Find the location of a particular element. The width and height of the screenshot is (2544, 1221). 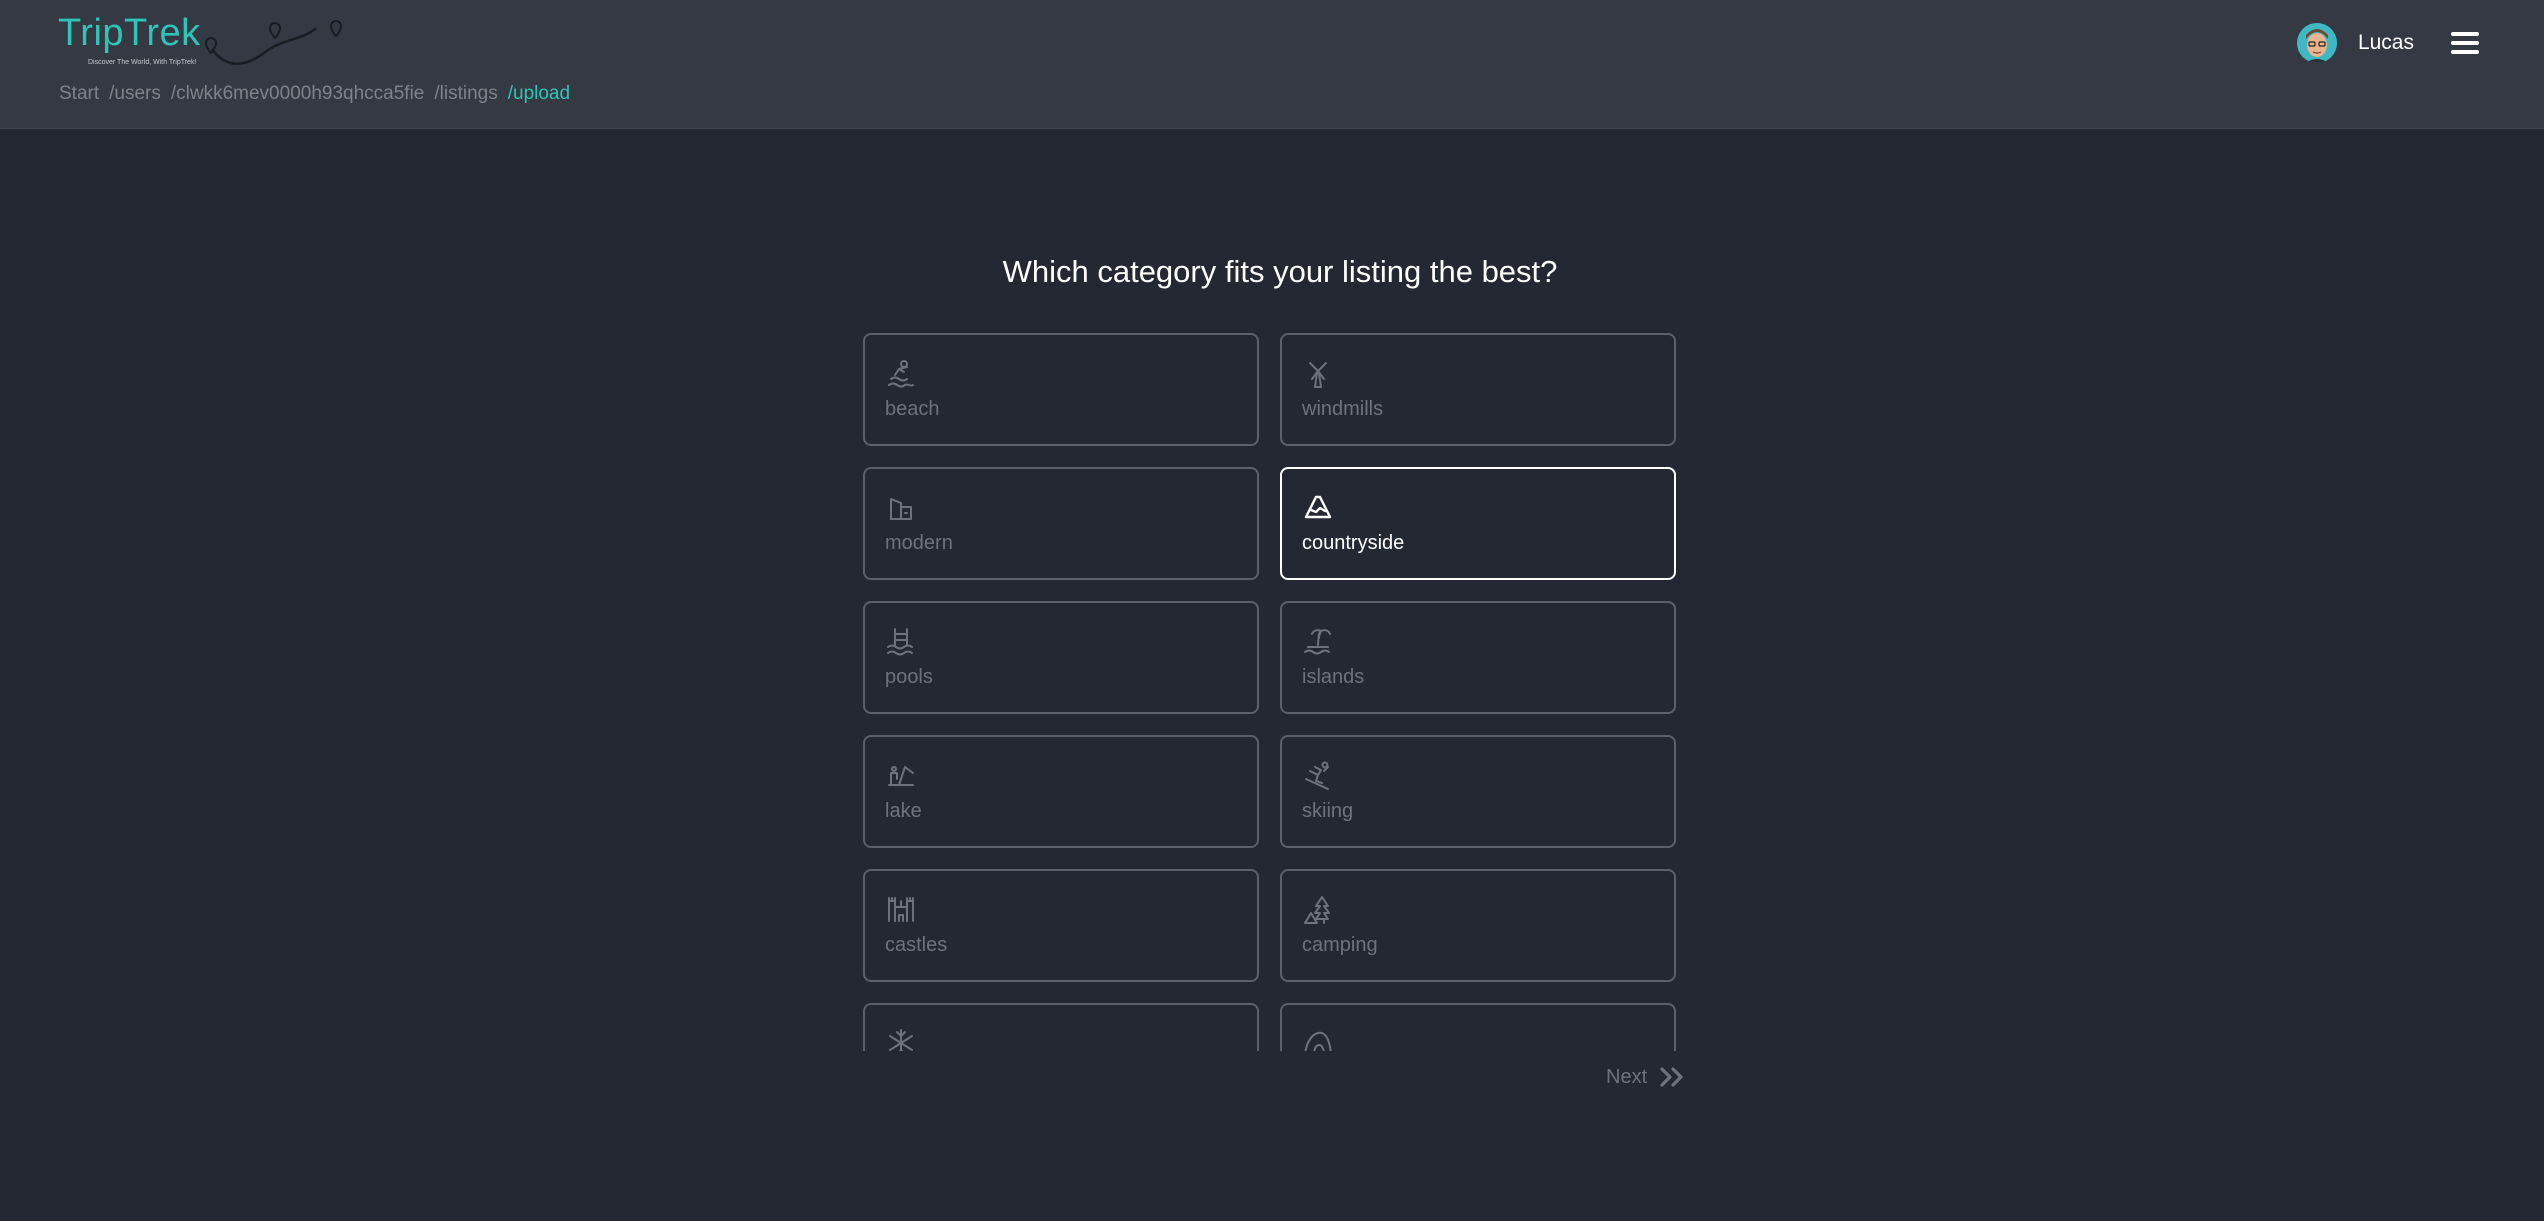

hamburger-menu-icon is located at coordinates (2465, 43).